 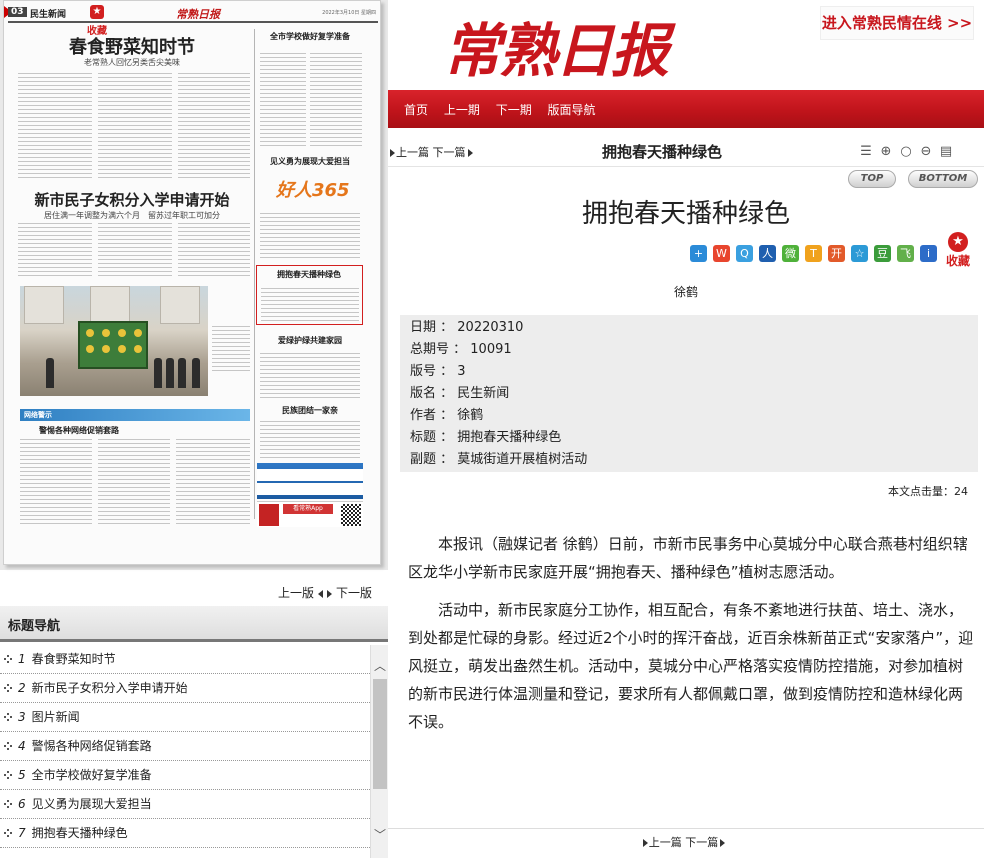 I want to click on zoom-in-icon: ⊕, so click(x=886, y=152).